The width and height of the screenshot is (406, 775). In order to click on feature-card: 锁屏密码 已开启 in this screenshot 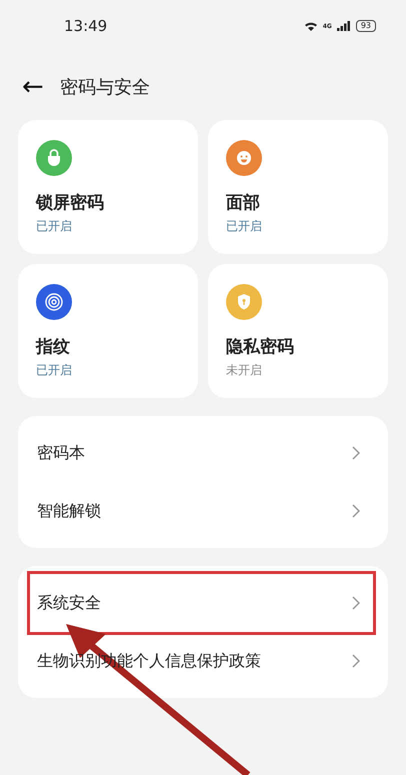, I will do `click(108, 187)`.